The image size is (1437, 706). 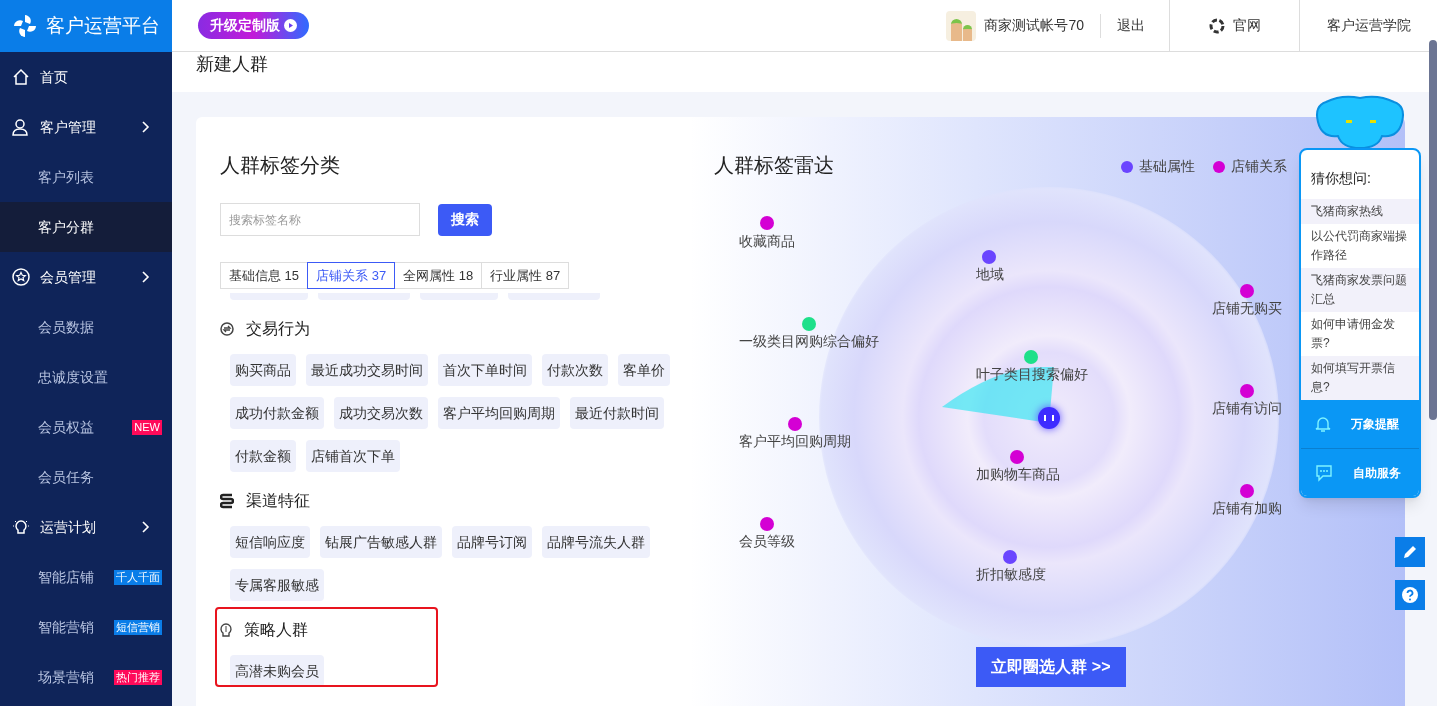 What do you see at coordinates (270, 542) in the screenshot?
I see `tag-chip: 短信响应度` at bounding box center [270, 542].